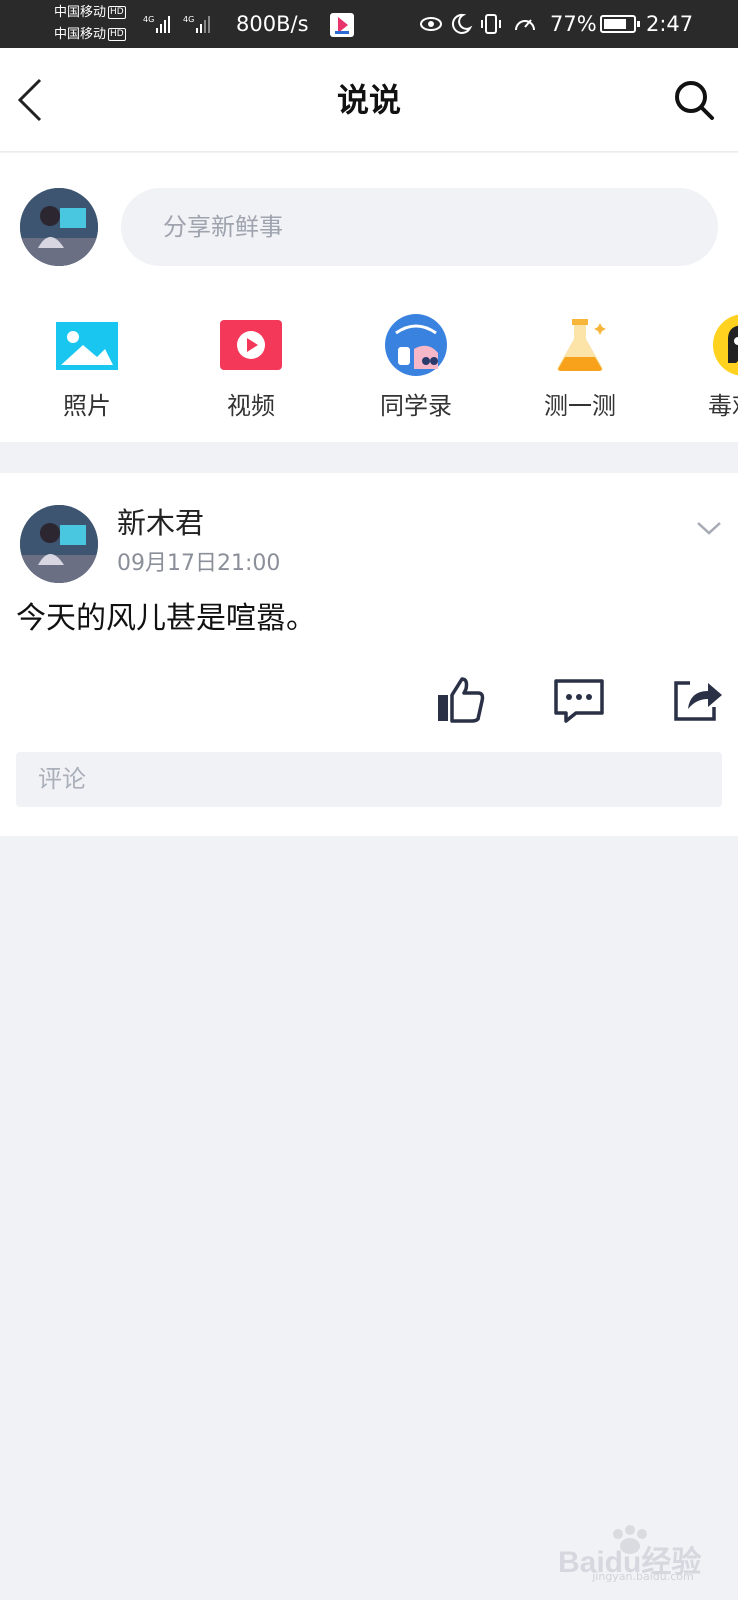 This screenshot has width=738, height=1600. Describe the element at coordinates (573, 24) in the screenshot. I see `battery-percent: 77%` at that location.